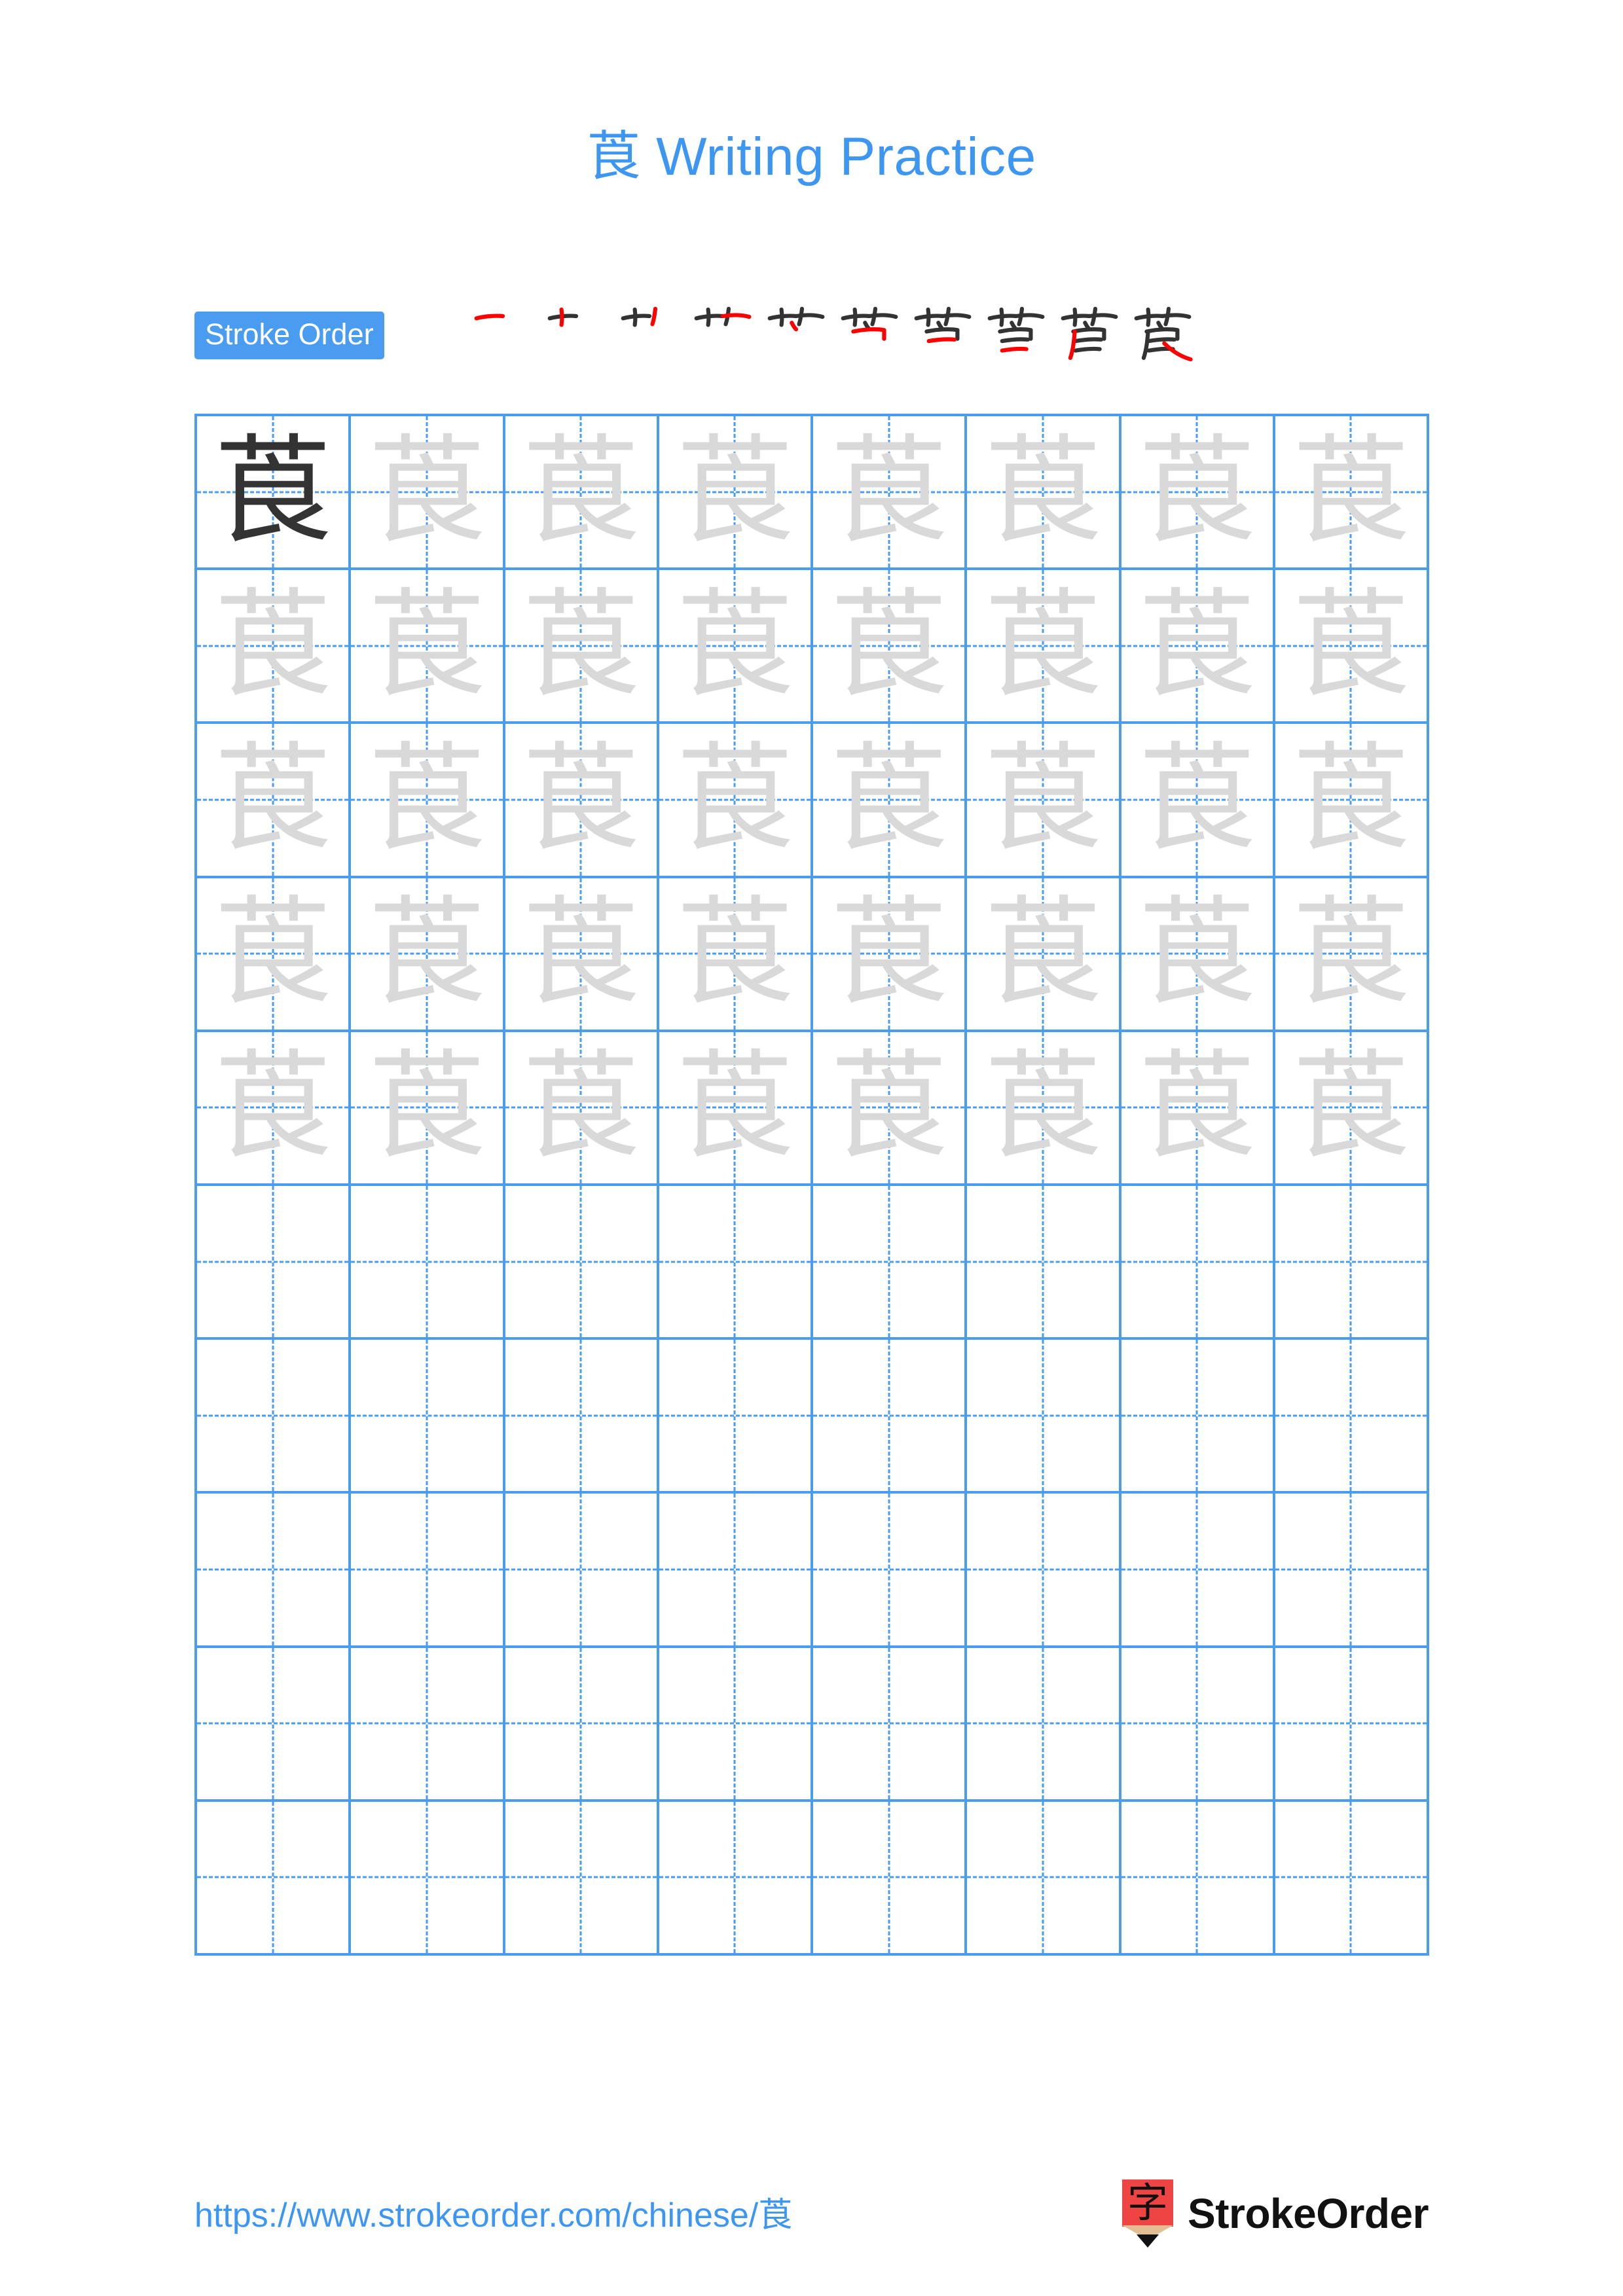 The height and width of the screenshot is (2296, 1623). Describe the element at coordinates (1044, 1109) in the screenshot. I see `grid-cell-r5-c6: 莨` at that location.